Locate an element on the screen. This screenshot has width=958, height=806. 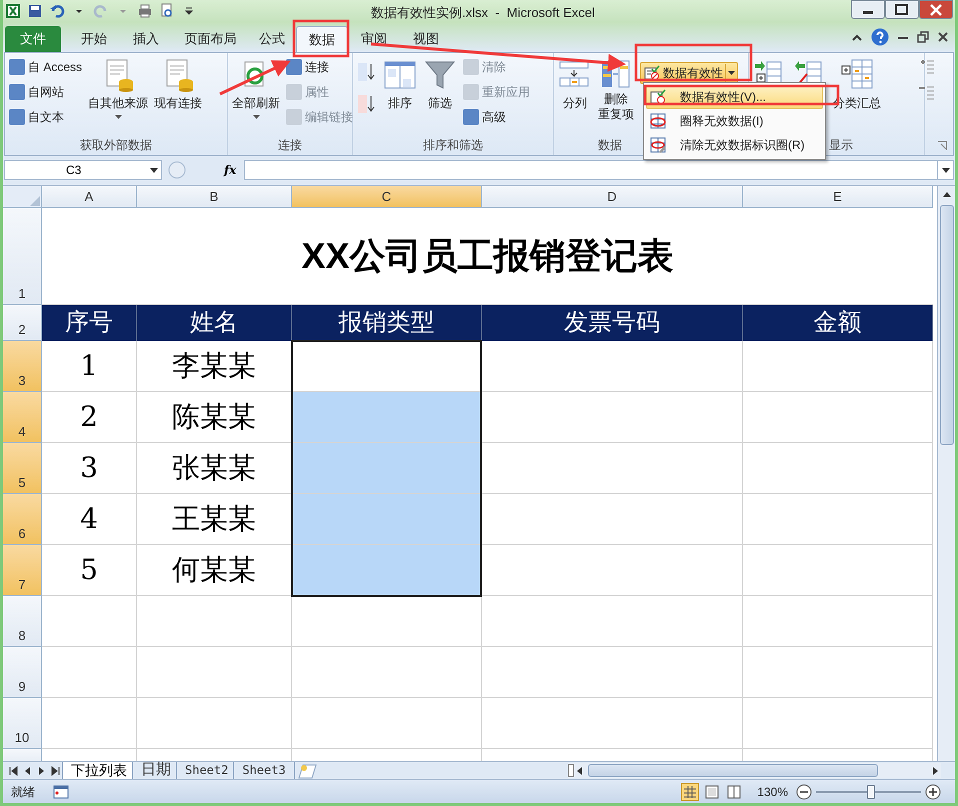
column-header: B is located at coordinates (214, 197).